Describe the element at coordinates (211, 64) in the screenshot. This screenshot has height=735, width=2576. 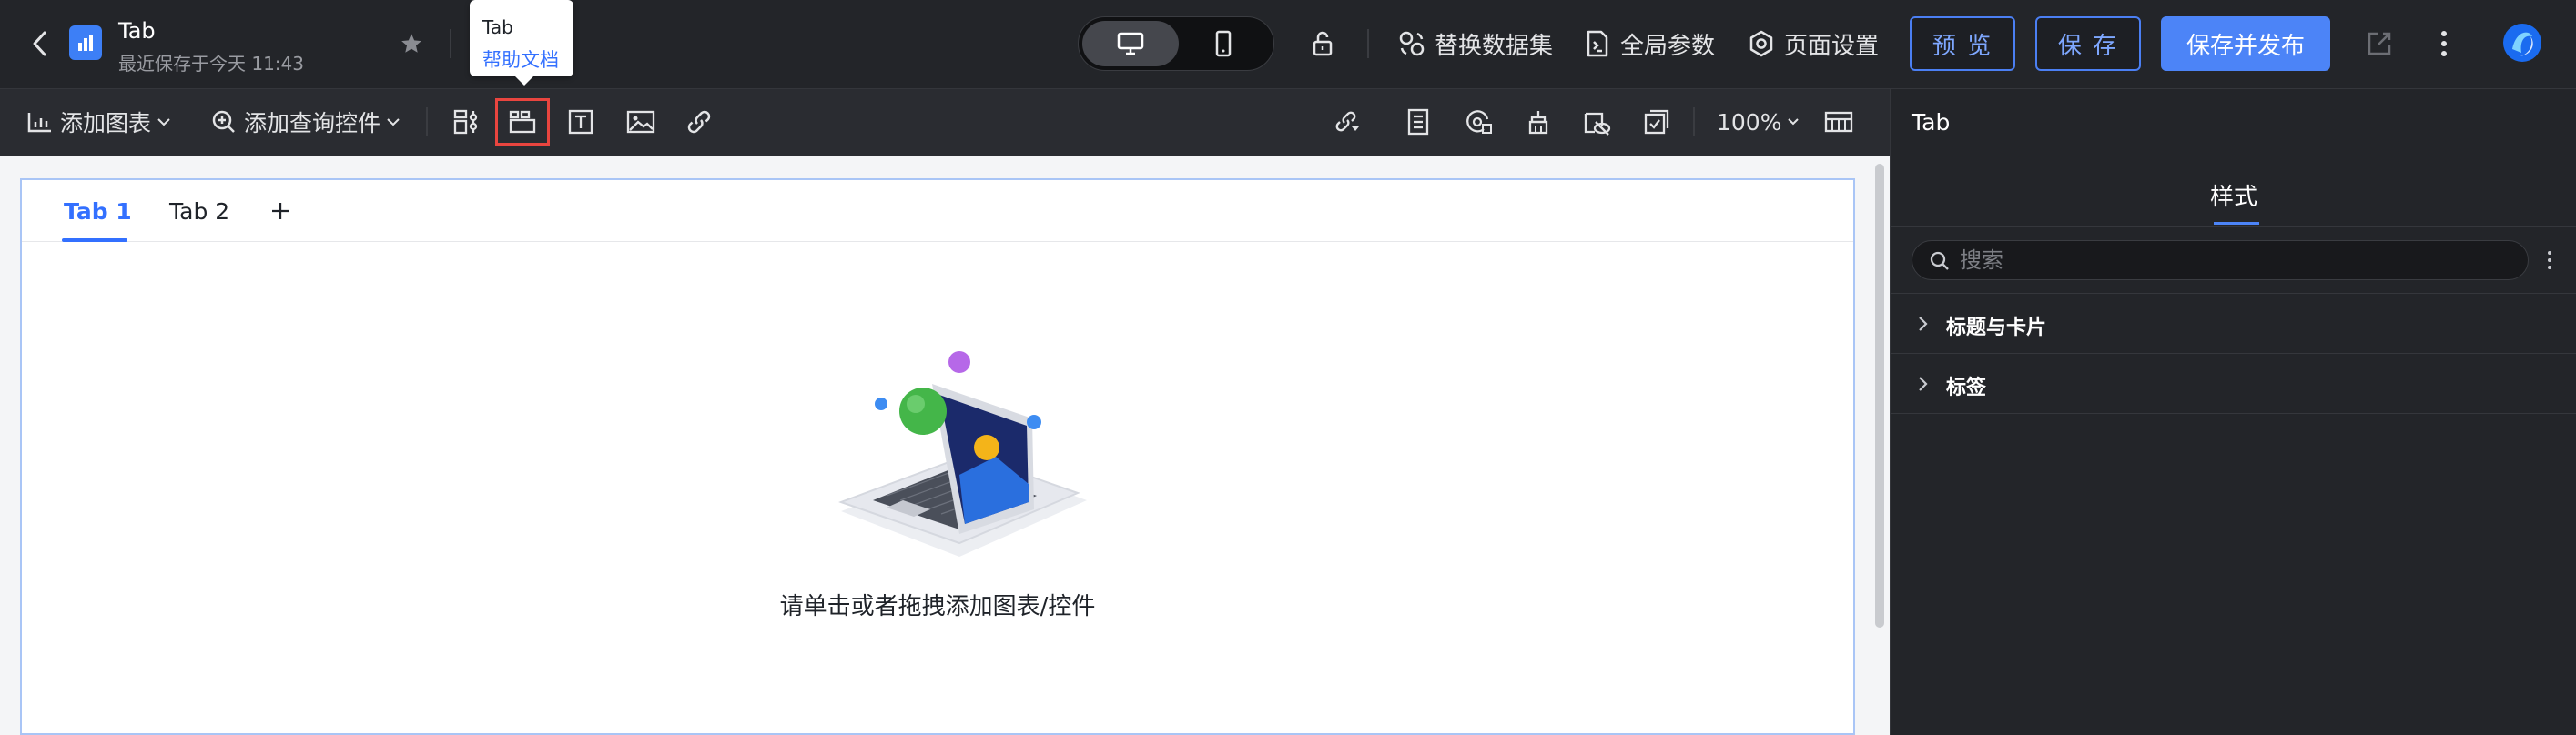
I see `last-saved-text: 最近保存于今天 11:43` at that location.